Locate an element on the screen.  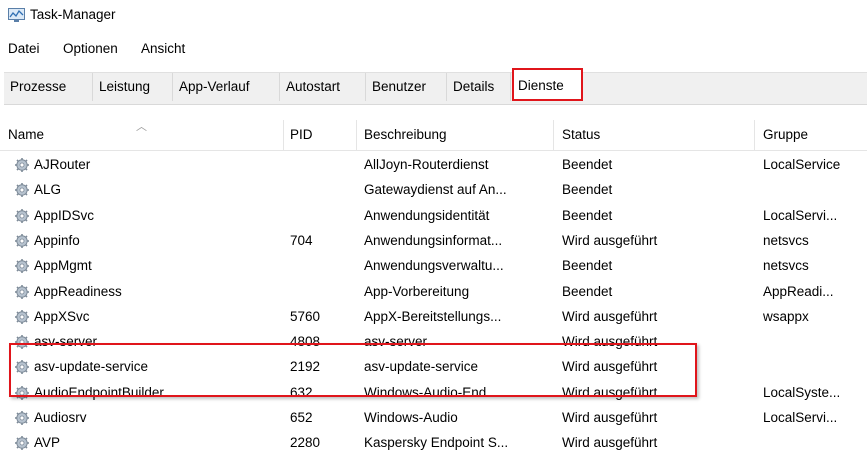
menu-bar: Datei Optionen Ansicht is located at coordinates (433, 49).